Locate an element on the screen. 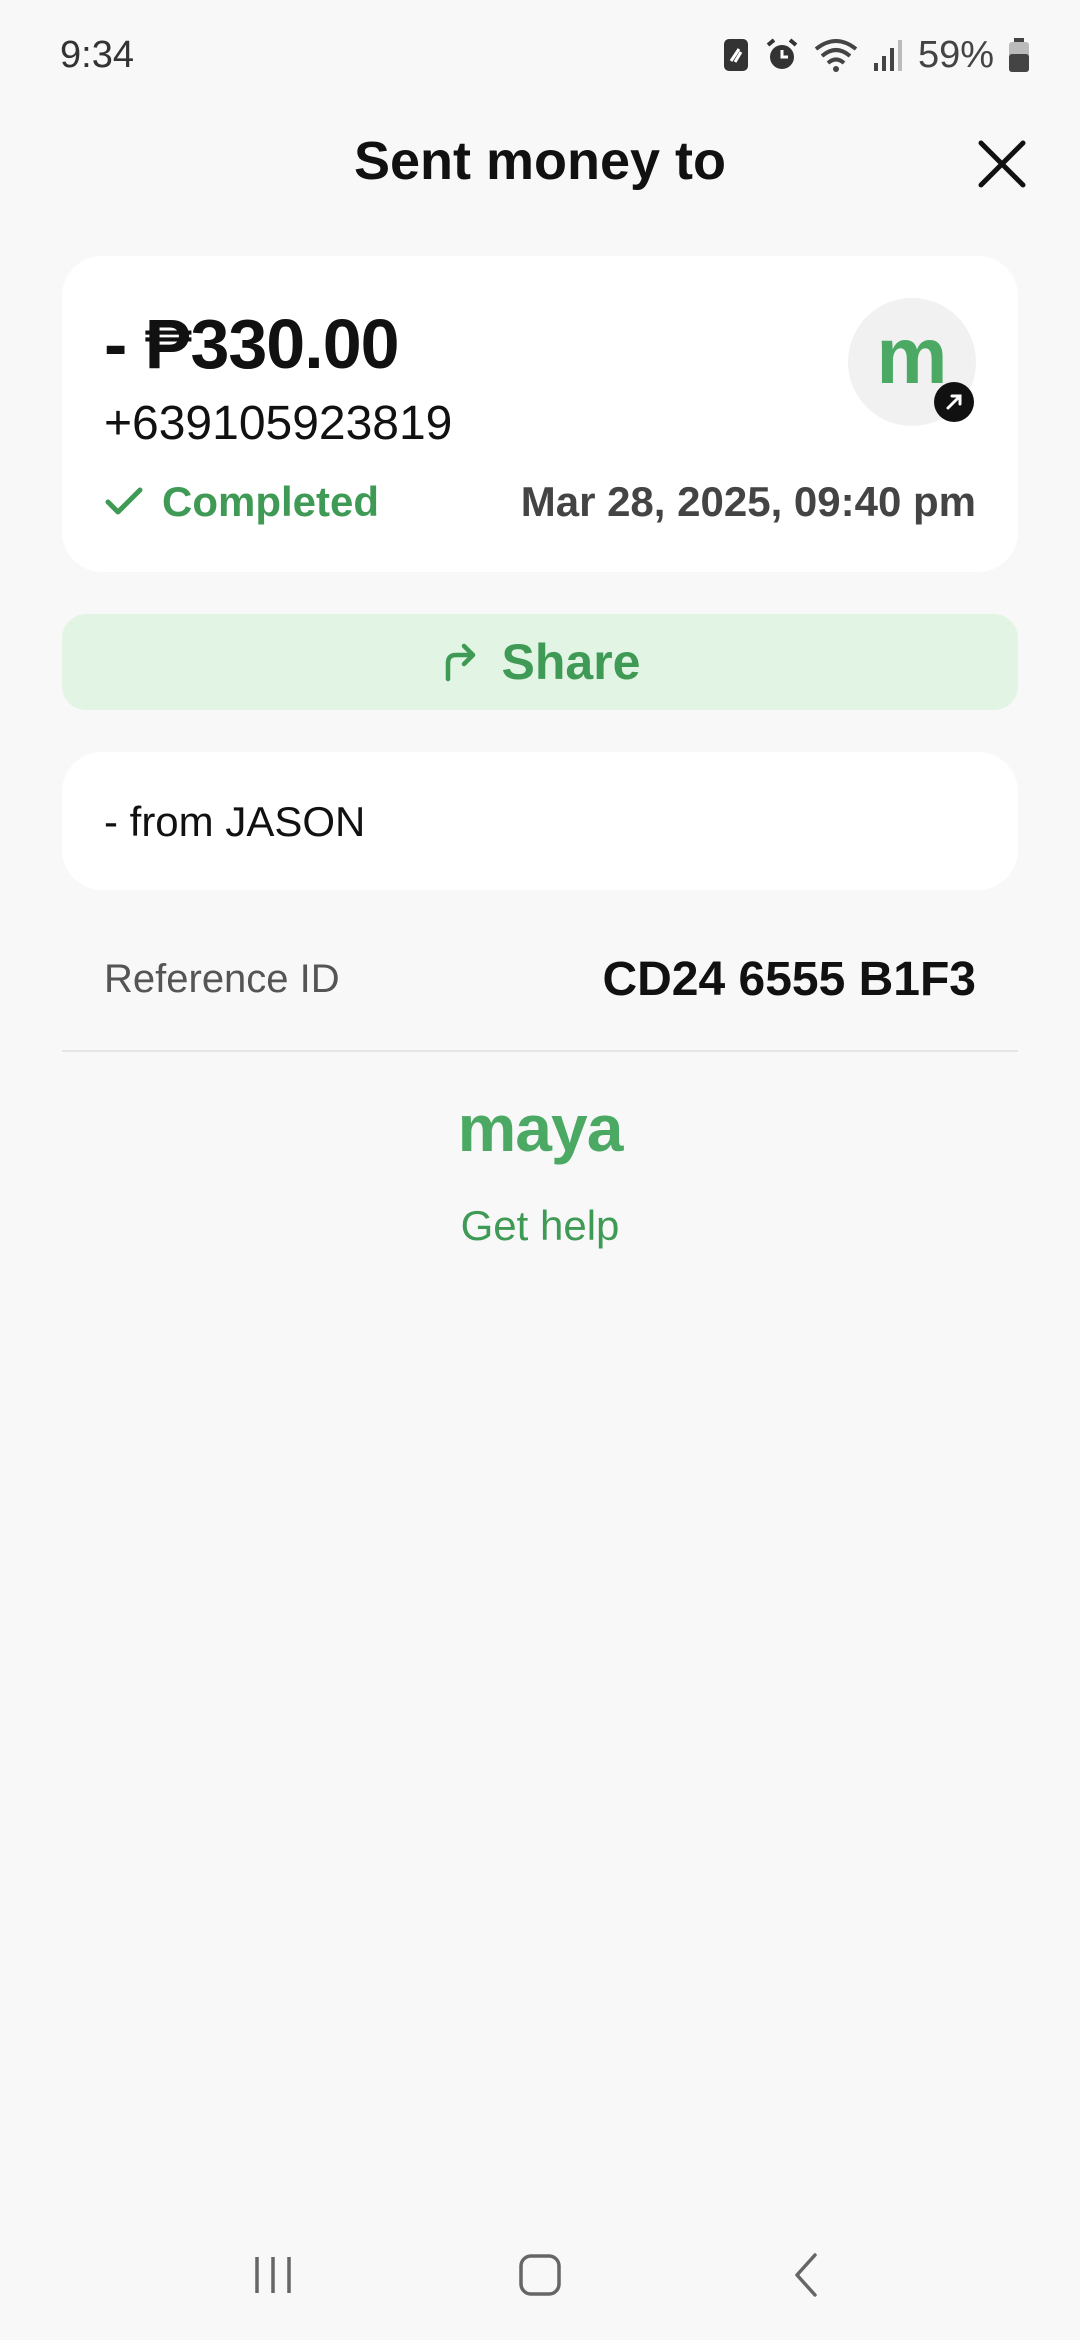 The width and height of the screenshot is (1080, 2340). nfc-icon is located at coordinates (736, 55).